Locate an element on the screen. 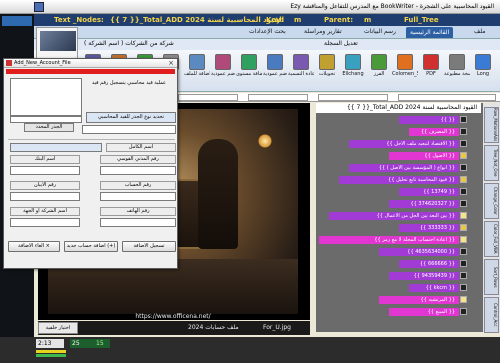 This screenshot has width=500, height=363. ribbon-button-label: نسخة مطبوعة is located at coordinates (457, 74).